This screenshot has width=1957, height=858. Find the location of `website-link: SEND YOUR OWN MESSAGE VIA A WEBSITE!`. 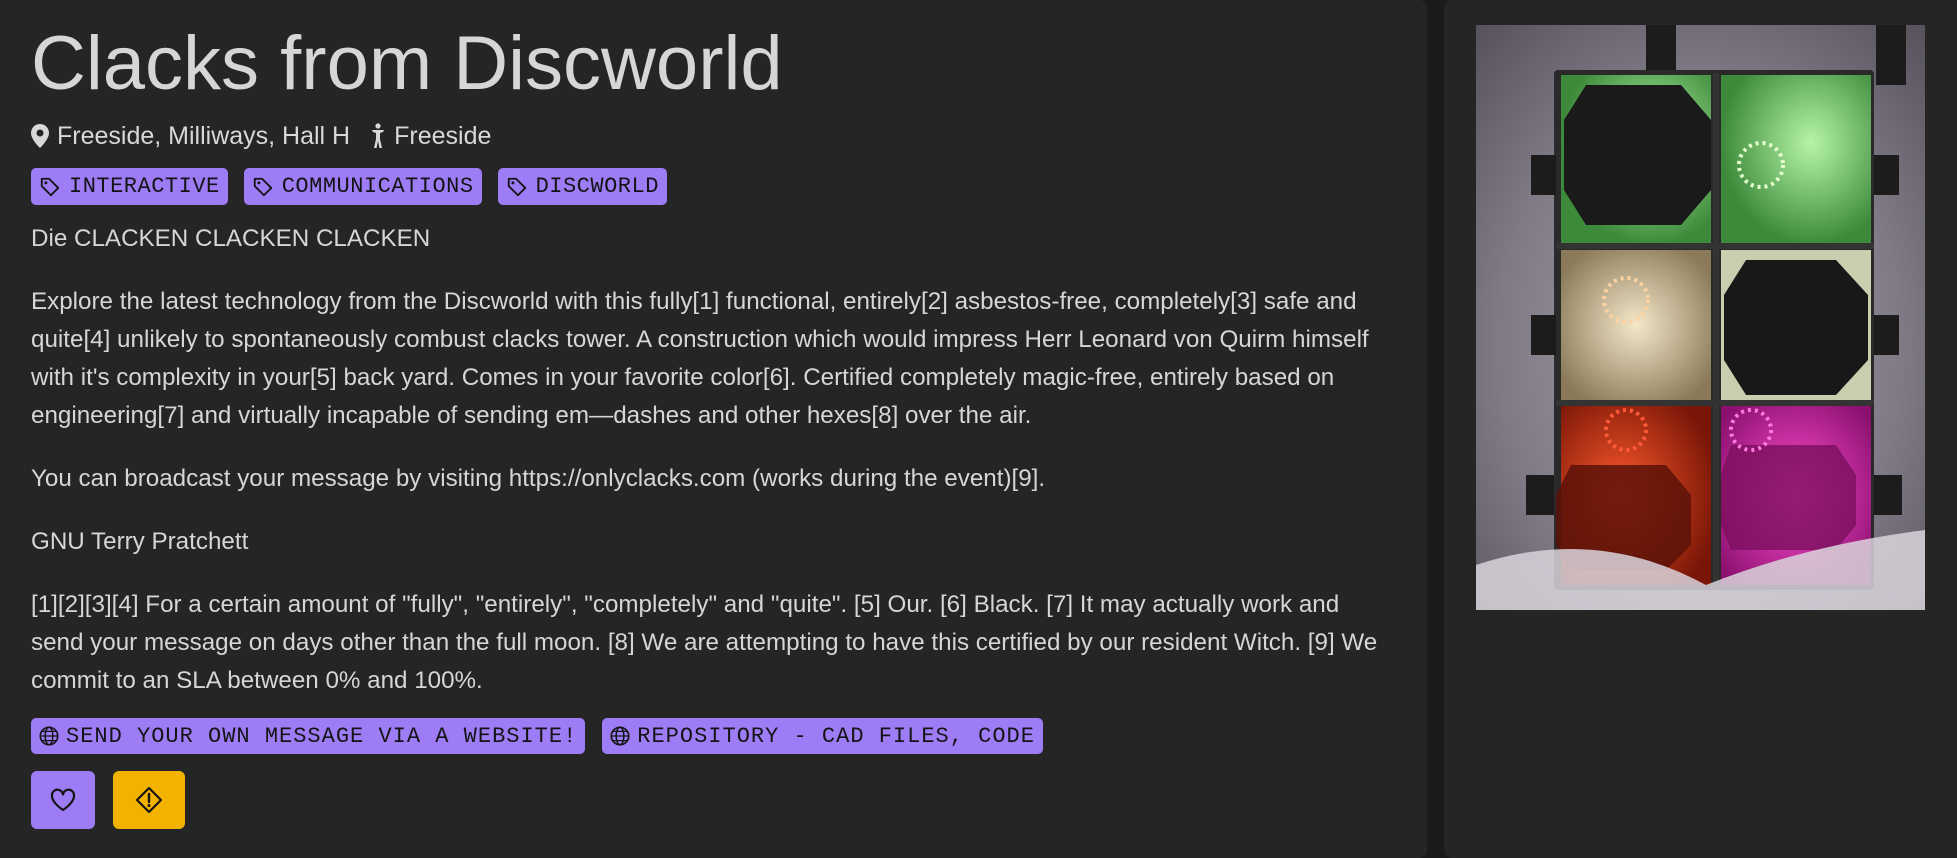

website-link: SEND YOUR OWN MESSAGE VIA A WEBSITE! is located at coordinates (308, 736).